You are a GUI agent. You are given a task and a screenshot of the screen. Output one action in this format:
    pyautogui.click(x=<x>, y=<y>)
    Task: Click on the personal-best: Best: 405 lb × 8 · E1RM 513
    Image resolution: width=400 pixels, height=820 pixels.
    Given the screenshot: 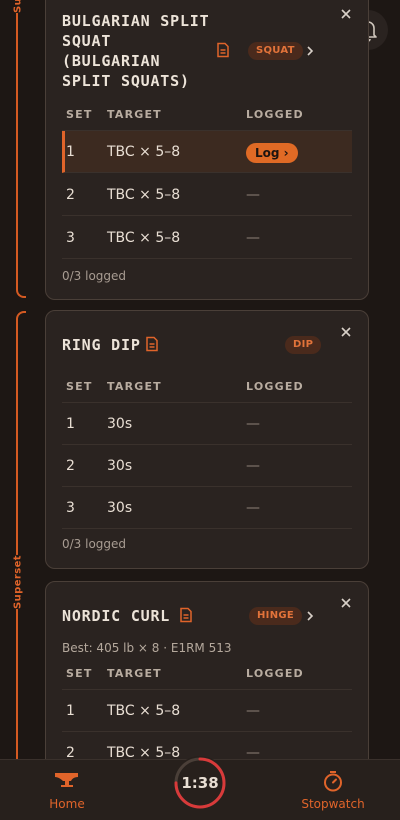 What is the action you would take?
    pyautogui.click(x=147, y=648)
    